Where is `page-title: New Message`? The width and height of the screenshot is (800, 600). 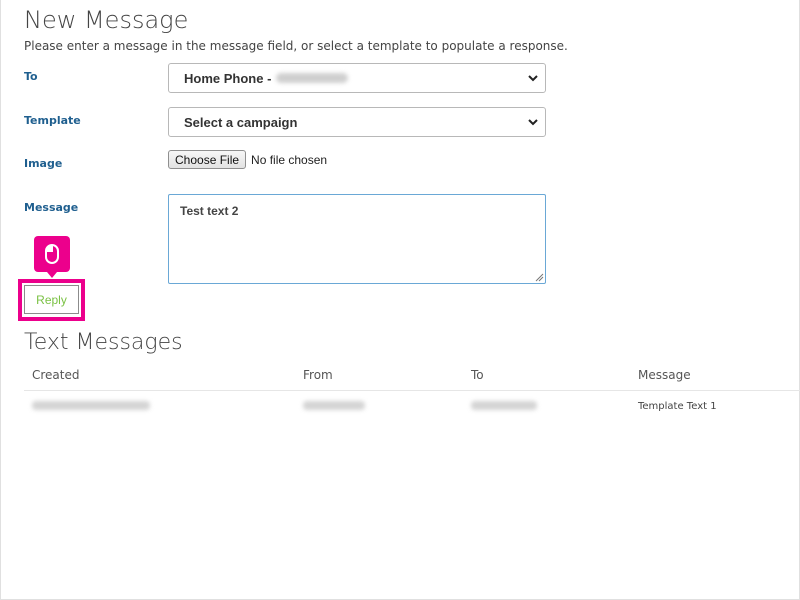 page-title: New Message is located at coordinates (106, 20).